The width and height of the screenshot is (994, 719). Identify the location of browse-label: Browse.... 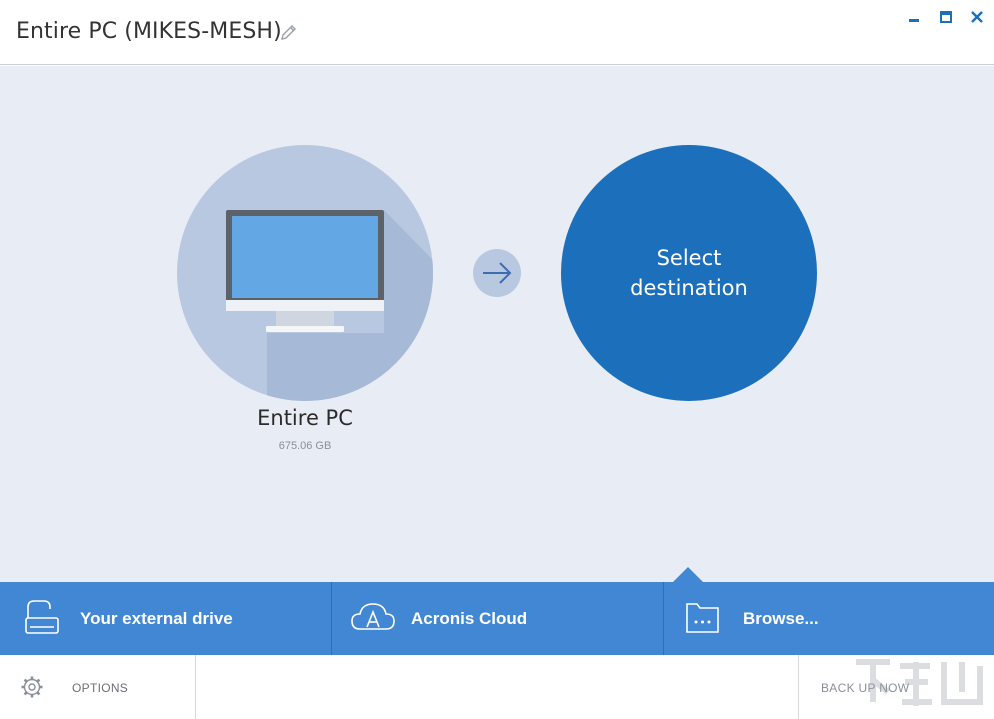
(781, 618).